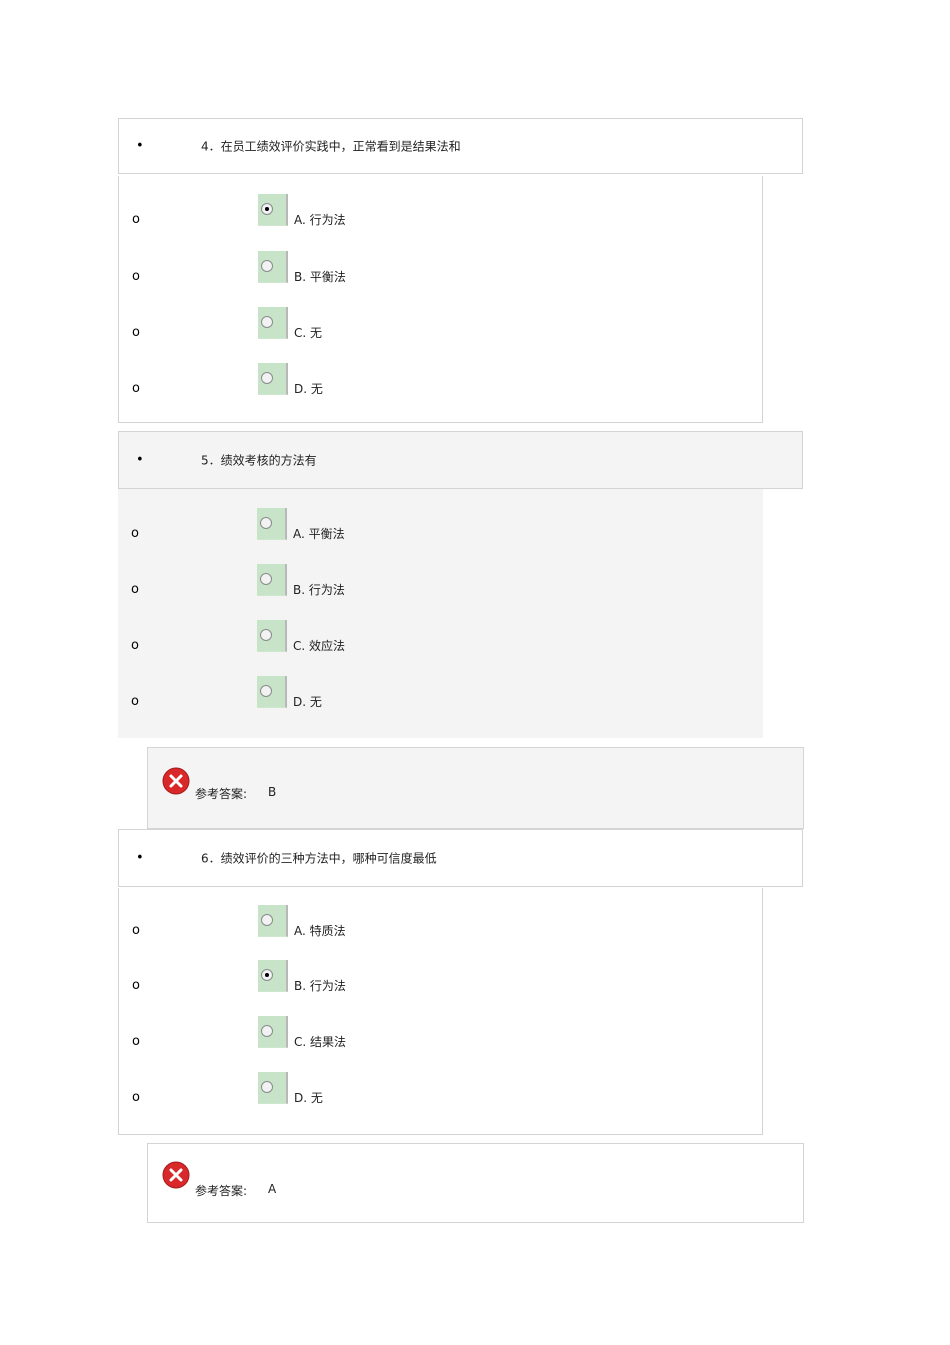 This screenshot has width=950, height=1345. Describe the element at coordinates (440, 1033) in the screenshot. I see `option-row: o C. 结果法` at that location.